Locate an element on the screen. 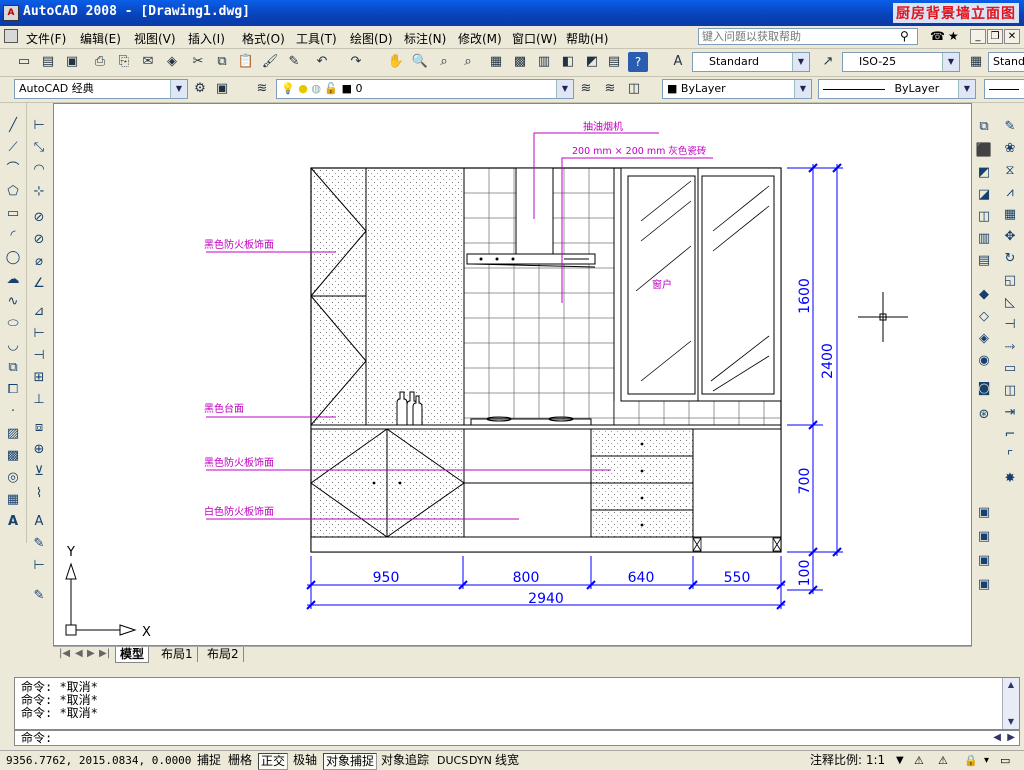  make-current-layer-icon: ≋ is located at coordinates (586, 89).